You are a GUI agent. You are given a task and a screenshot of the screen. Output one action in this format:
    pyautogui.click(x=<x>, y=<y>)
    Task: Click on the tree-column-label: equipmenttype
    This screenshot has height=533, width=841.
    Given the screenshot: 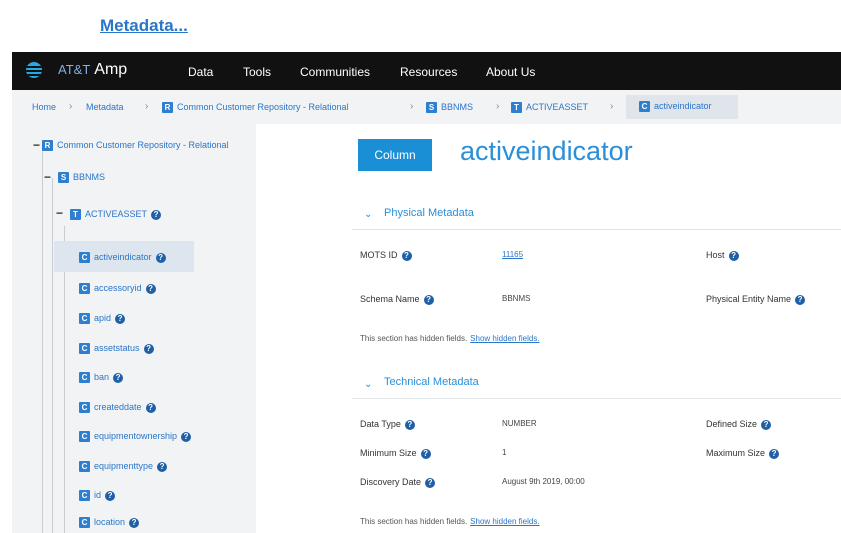 What is the action you would take?
    pyautogui.click(x=124, y=466)
    